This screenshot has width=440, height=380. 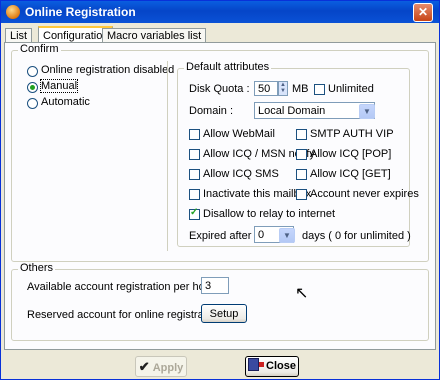 What do you see at coordinates (211, 111) in the screenshot?
I see `domain-label: Domain :` at bounding box center [211, 111].